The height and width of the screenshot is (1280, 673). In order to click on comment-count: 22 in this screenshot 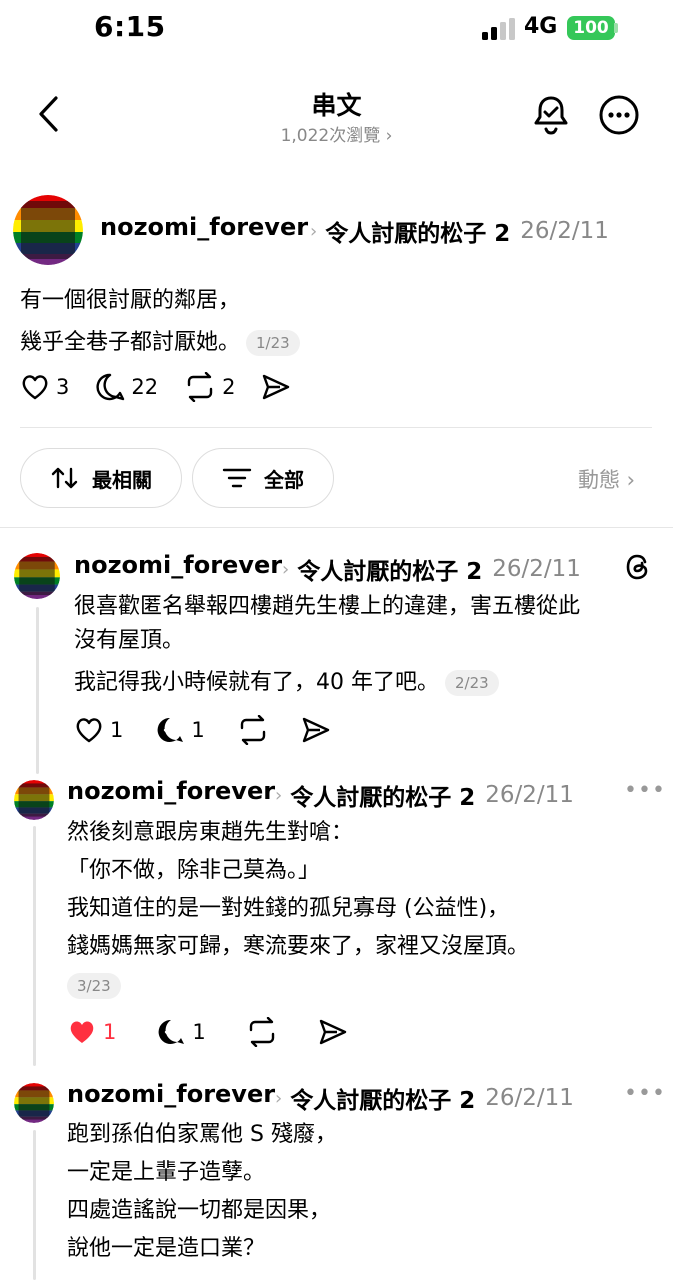, I will do `click(145, 387)`.